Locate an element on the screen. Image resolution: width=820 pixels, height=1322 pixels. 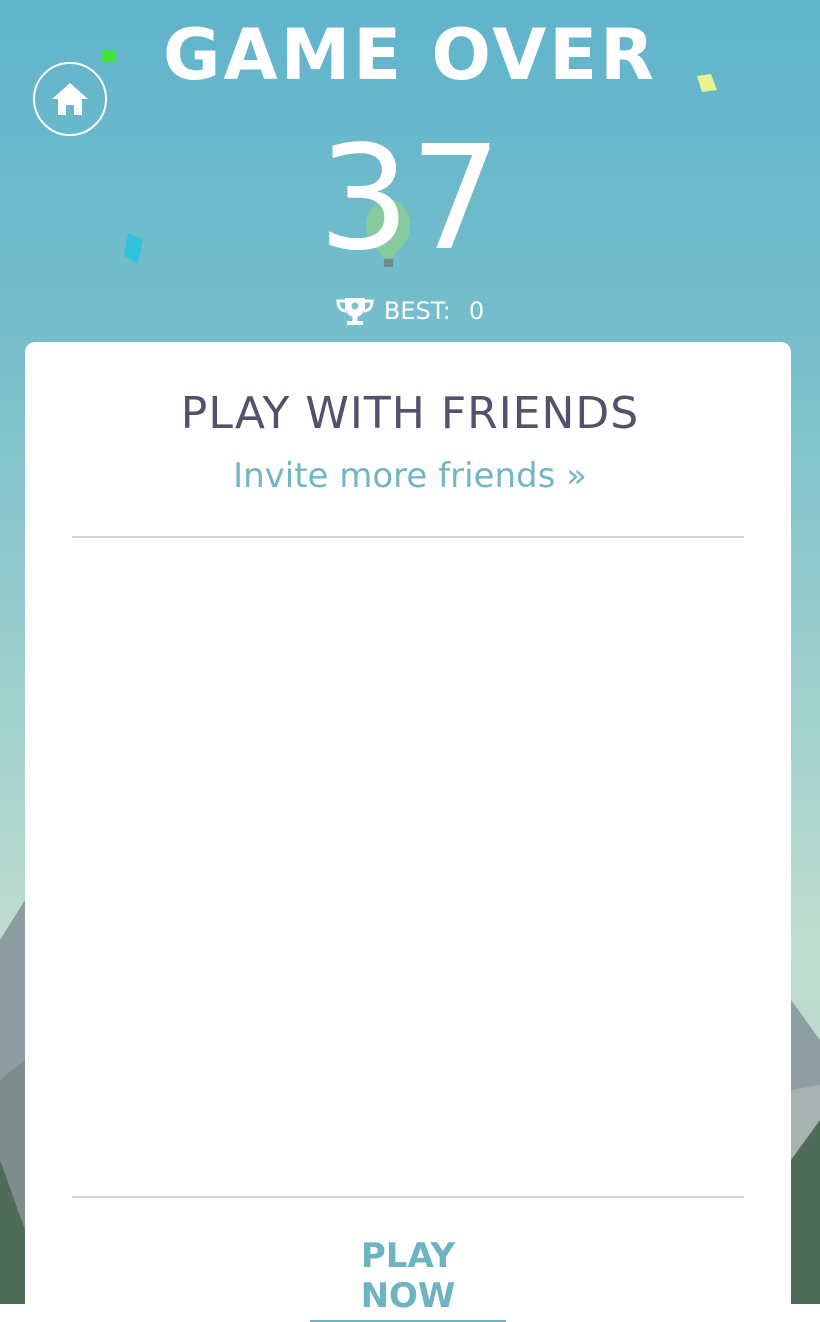
game-over-title: GAME OVER is located at coordinates (410, 55).